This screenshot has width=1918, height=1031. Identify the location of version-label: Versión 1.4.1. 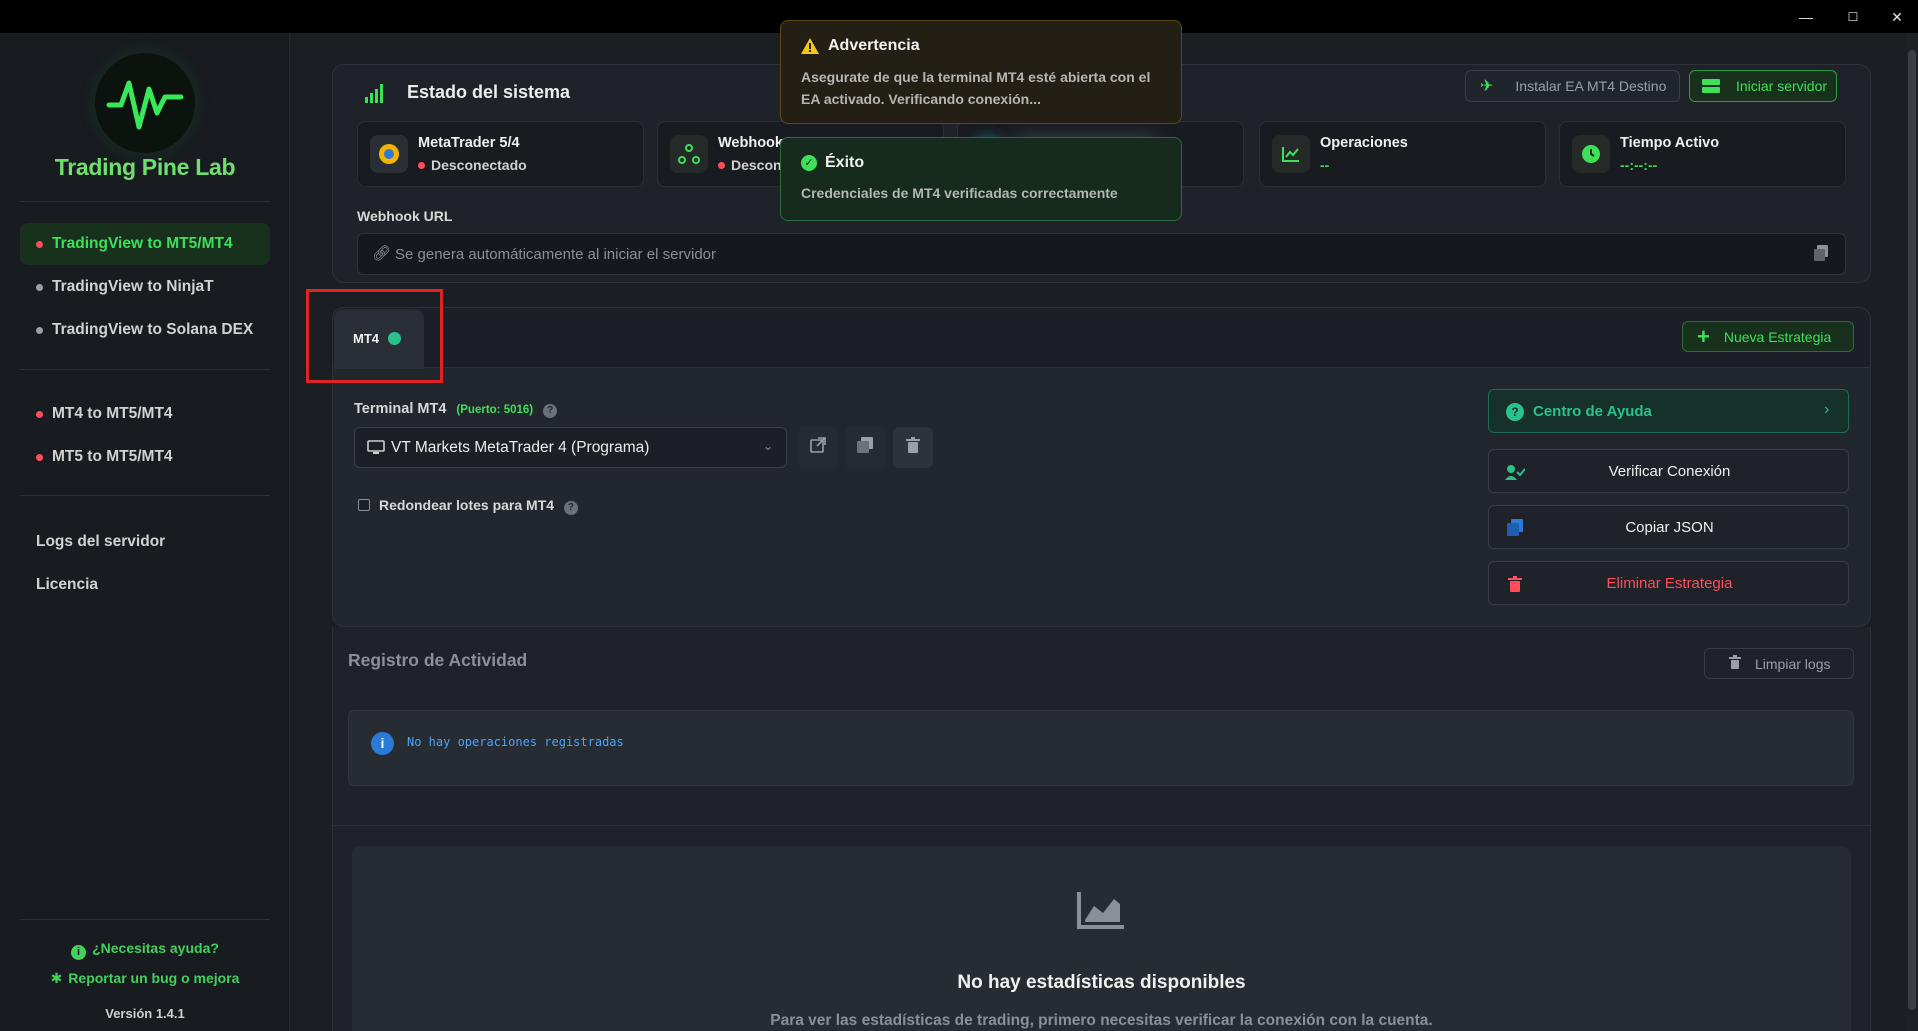
(145, 1013).